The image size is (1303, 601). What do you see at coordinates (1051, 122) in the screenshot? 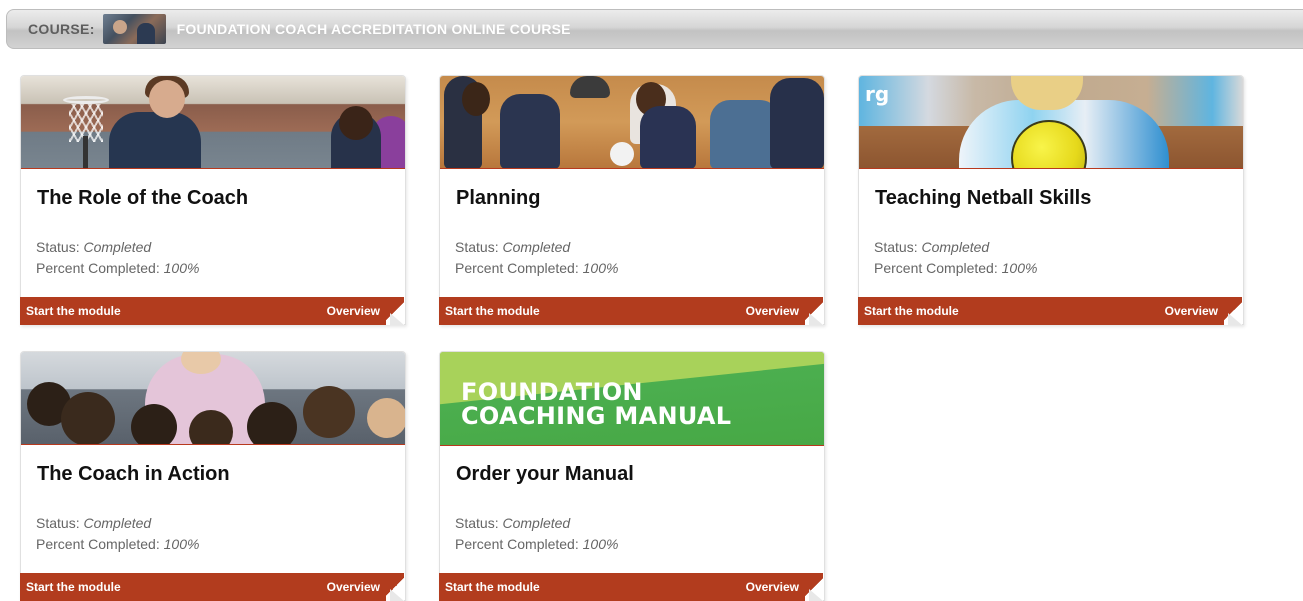
I see `module-image: rg` at bounding box center [1051, 122].